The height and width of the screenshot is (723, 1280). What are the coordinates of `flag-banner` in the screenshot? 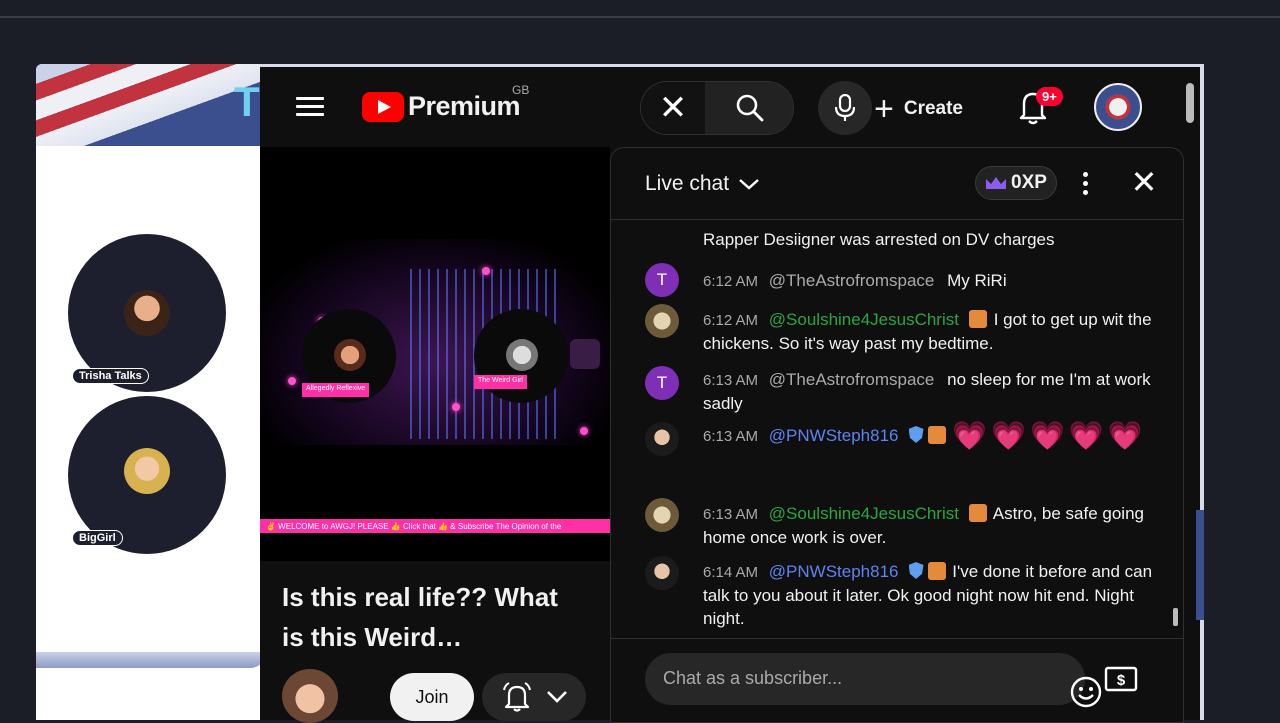 It's located at (151, 105).